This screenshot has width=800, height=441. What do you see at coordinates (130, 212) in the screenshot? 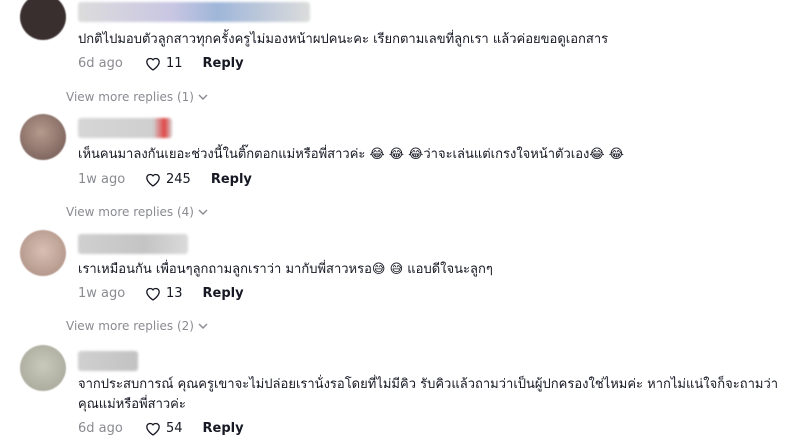
I see `view-more-replies-label: View more replies (4)` at bounding box center [130, 212].